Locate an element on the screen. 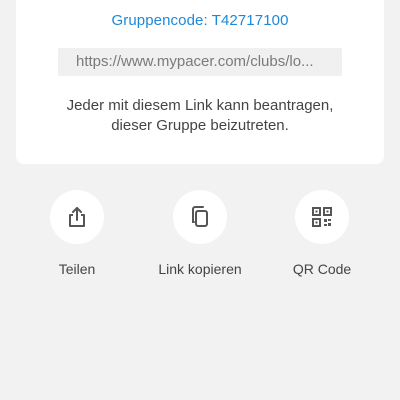  copy-link-button-circle is located at coordinates (200, 217).